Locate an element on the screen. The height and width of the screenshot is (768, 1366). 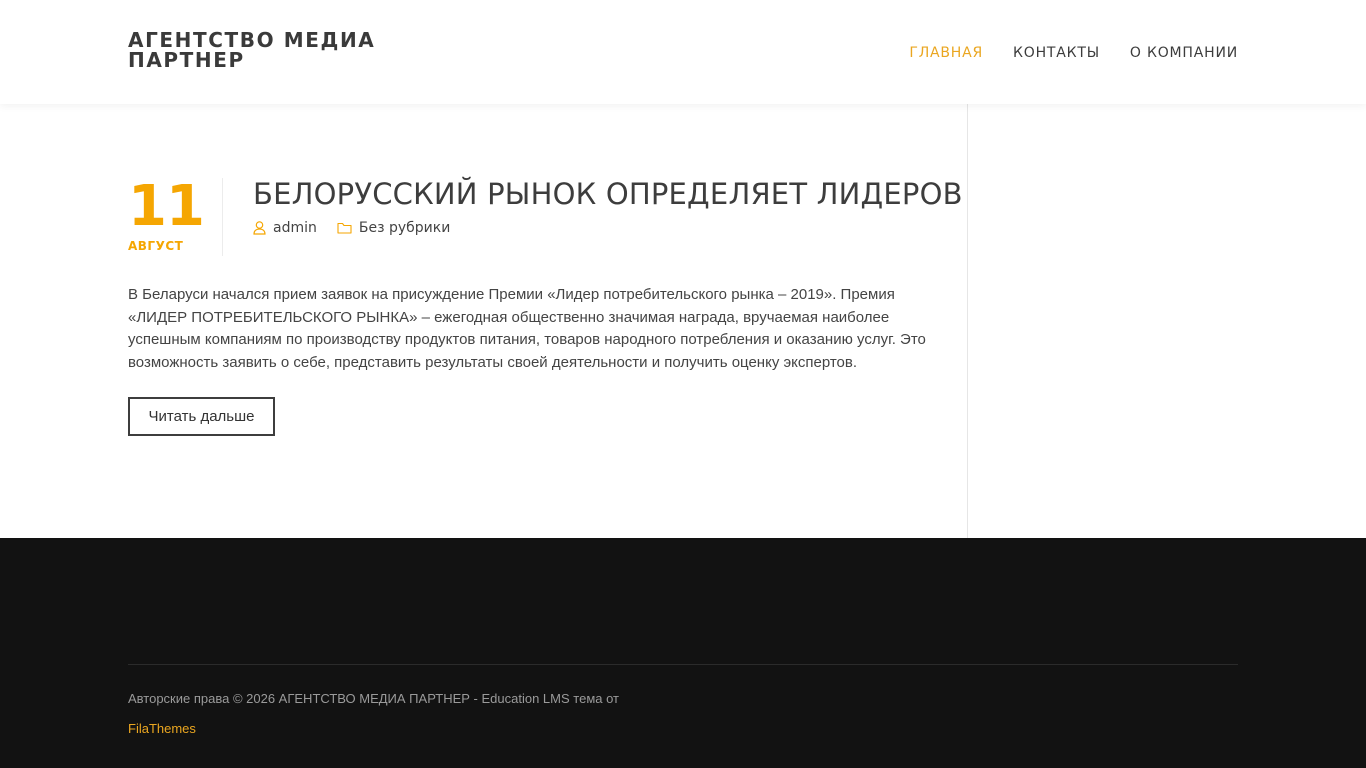
nav-item-about: О КОМПАНИИ is located at coordinates (1184, 53).